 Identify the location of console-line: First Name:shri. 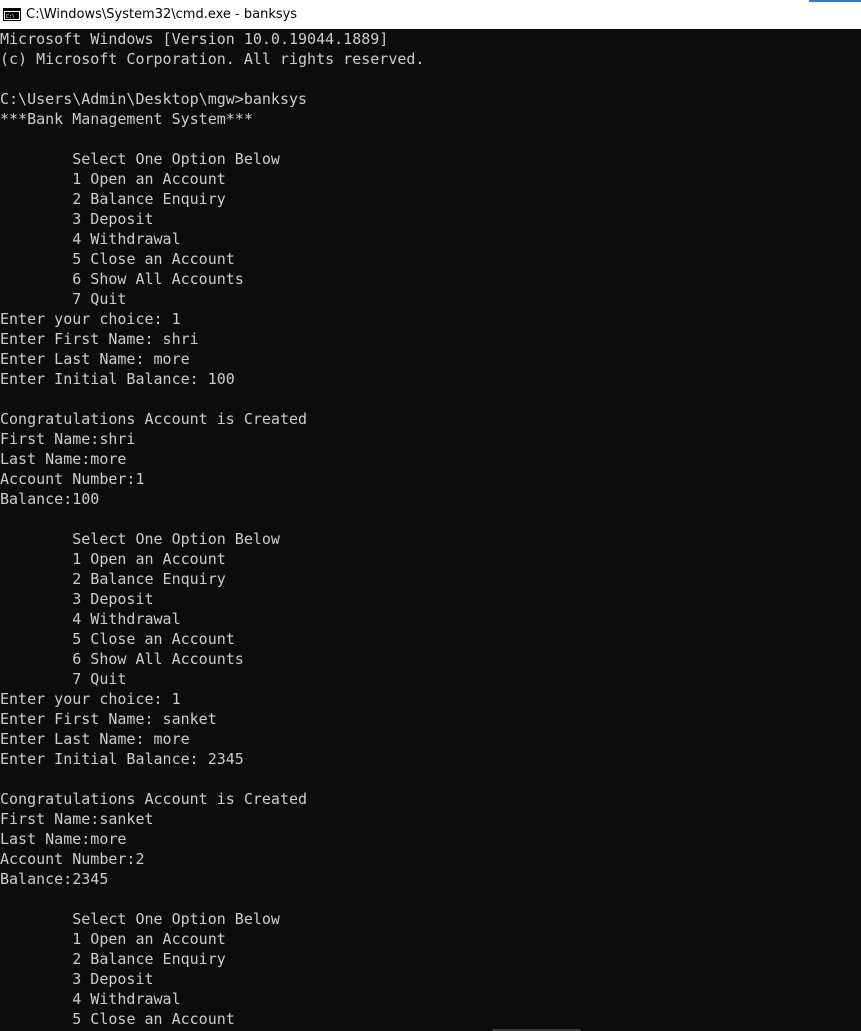
(68, 439).